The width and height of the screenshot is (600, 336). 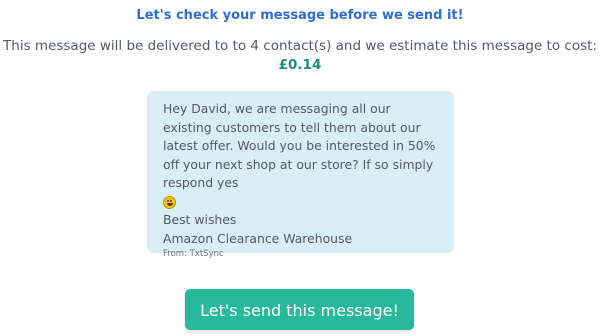 What do you see at coordinates (193, 254) in the screenshot?
I see `message-from: From: TxtSync` at bounding box center [193, 254].